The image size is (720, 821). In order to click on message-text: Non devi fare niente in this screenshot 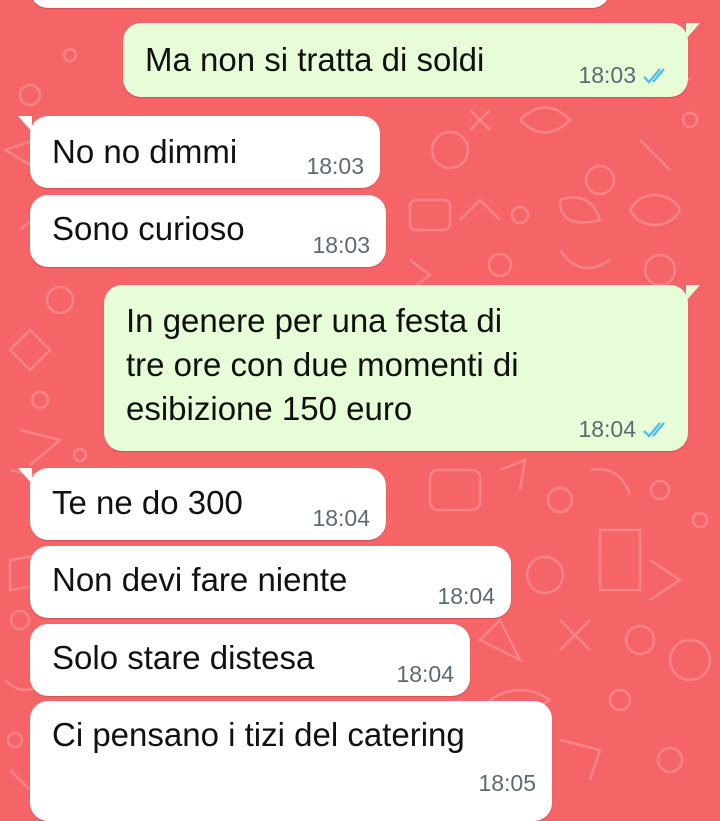, I will do `click(200, 579)`.